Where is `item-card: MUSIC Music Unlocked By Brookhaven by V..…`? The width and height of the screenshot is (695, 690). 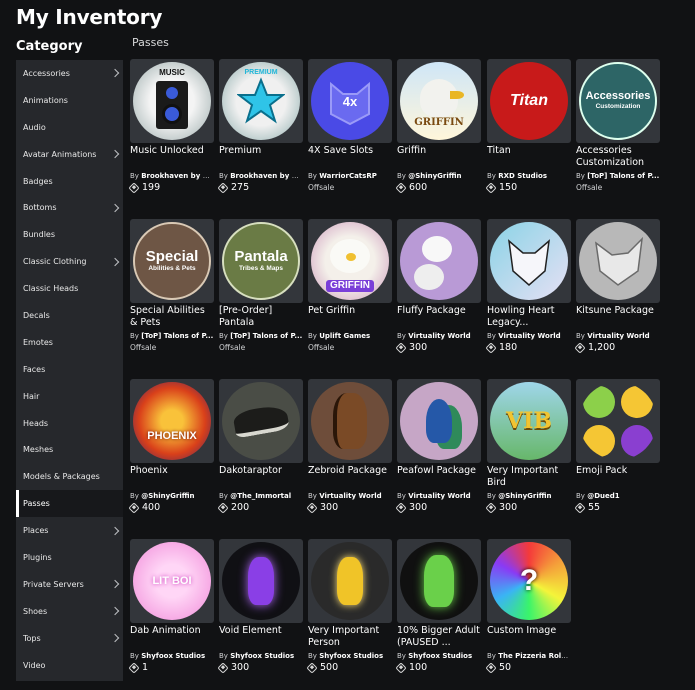 item-card: MUSIC Music Unlocked By Brookhaven by V..… is located at coordinates (171, 126).